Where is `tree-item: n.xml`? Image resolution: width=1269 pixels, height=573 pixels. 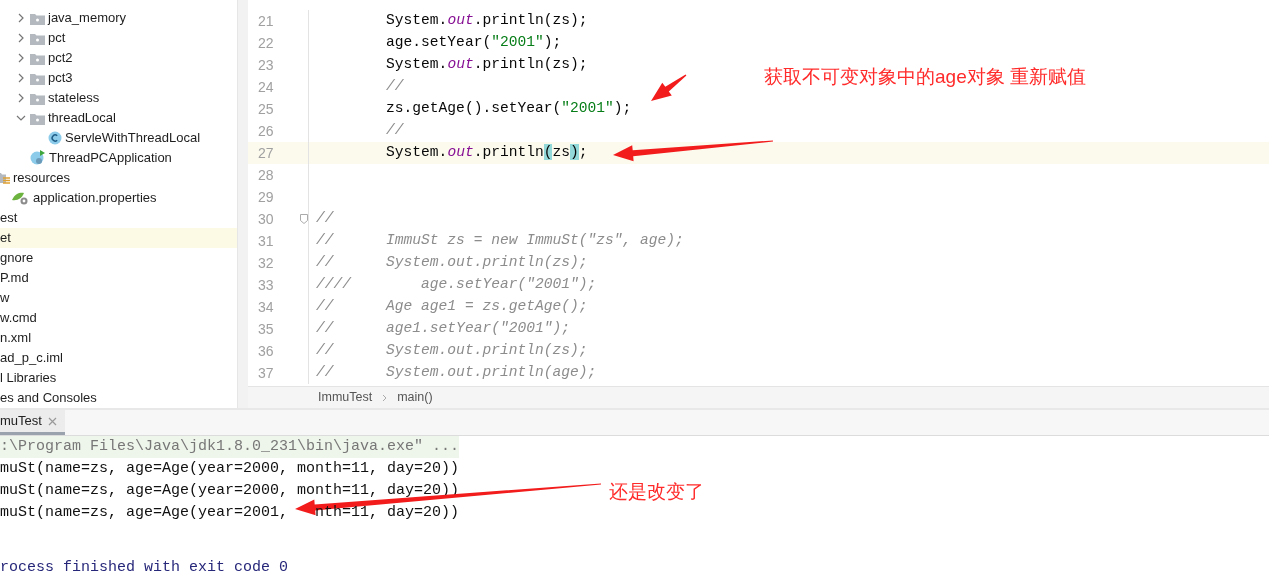
tree-item: n.xml is located at coordinates (118, 338).